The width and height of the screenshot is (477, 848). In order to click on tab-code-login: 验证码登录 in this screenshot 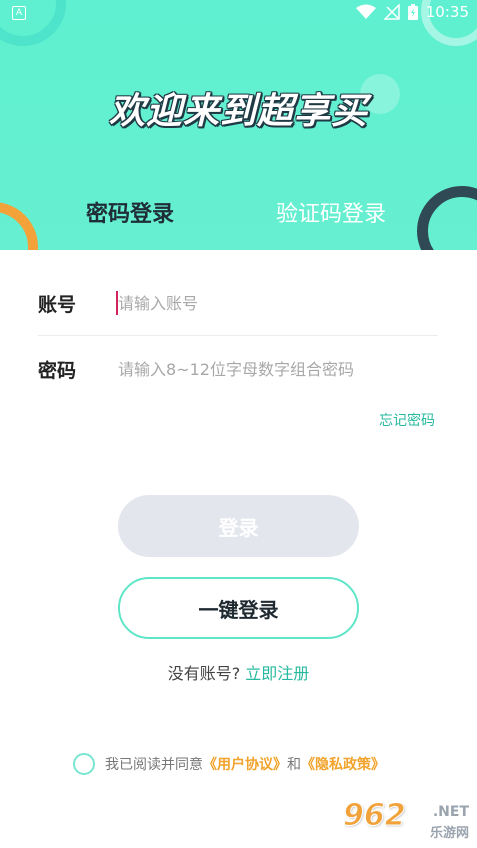, I will do `click(331, 212)`.